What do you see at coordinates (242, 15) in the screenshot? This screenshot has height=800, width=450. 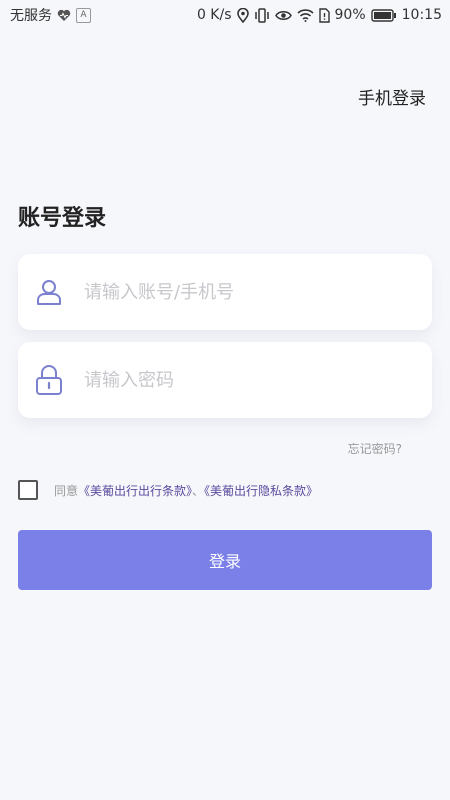 I see `location-icon` at bounding box center [242, 15].